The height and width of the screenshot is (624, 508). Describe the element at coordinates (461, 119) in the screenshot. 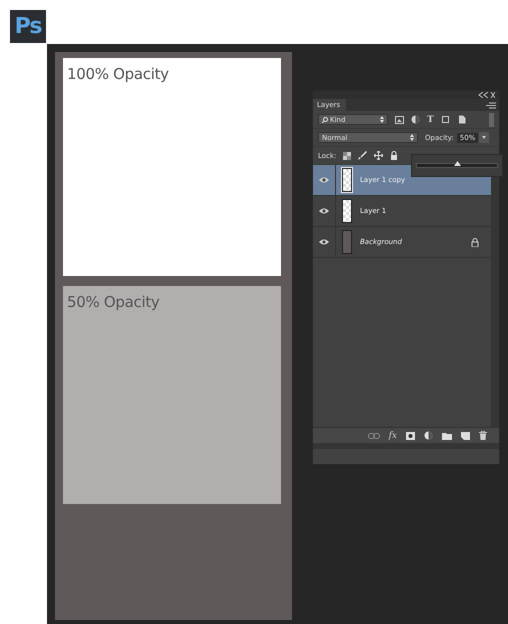

I see `document-icon` at that location.